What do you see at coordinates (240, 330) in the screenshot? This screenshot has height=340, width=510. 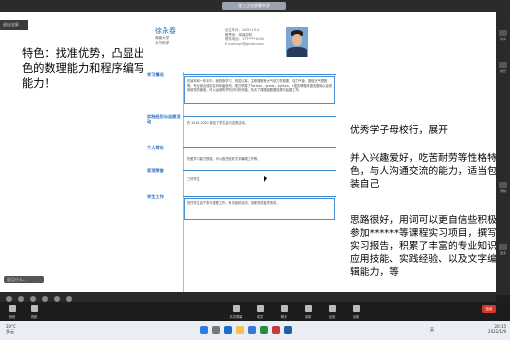 I see `folder-icon` at bounding box center [240, 330].